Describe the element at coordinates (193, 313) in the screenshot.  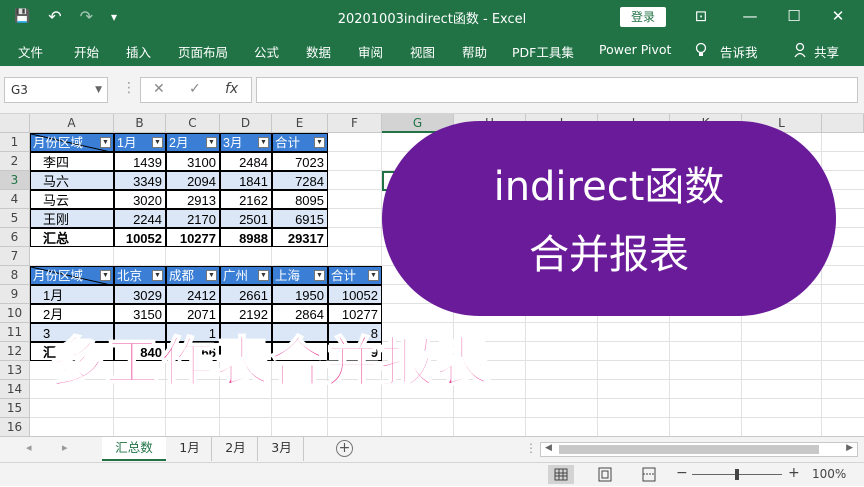
I see `table2-cell: 2071` at that location.